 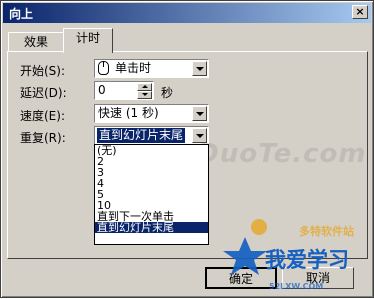 I want to click on speed-value: 快速 (1 秒), so click(x=128, y=113).